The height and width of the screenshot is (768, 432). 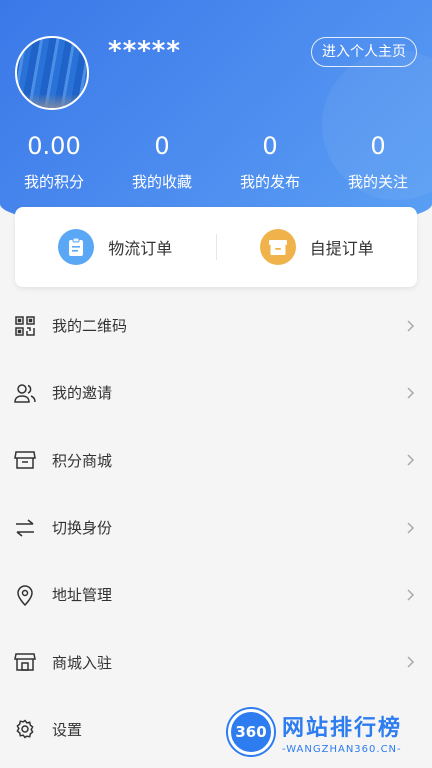 I want to click on menu-item-invitation: 我的邀请, so click(x=216, y=392).